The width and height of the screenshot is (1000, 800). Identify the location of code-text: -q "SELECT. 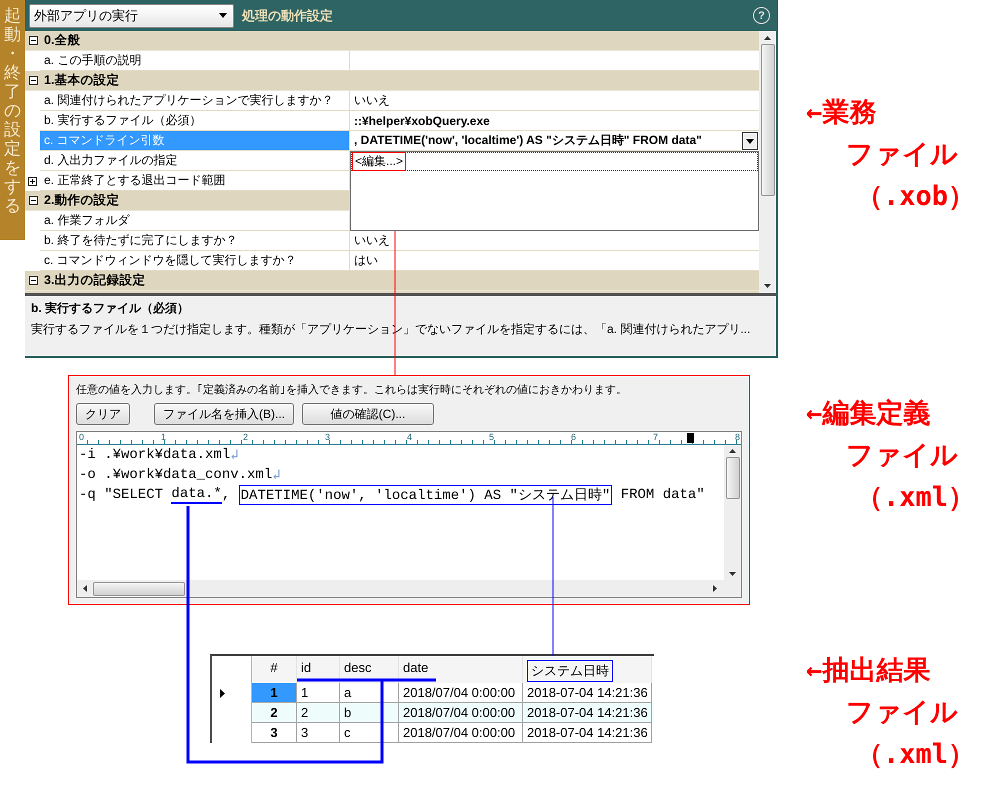
(121, 495).